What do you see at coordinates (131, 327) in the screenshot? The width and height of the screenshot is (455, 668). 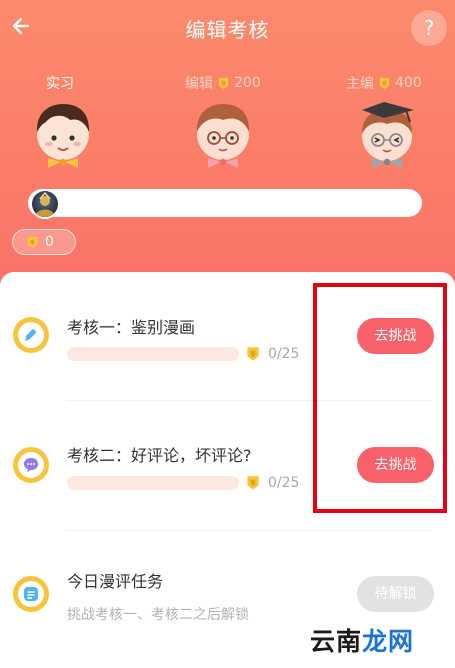 I see `task-1-title: 考核一：鉴别漫画` at bounding box center [131, 327].